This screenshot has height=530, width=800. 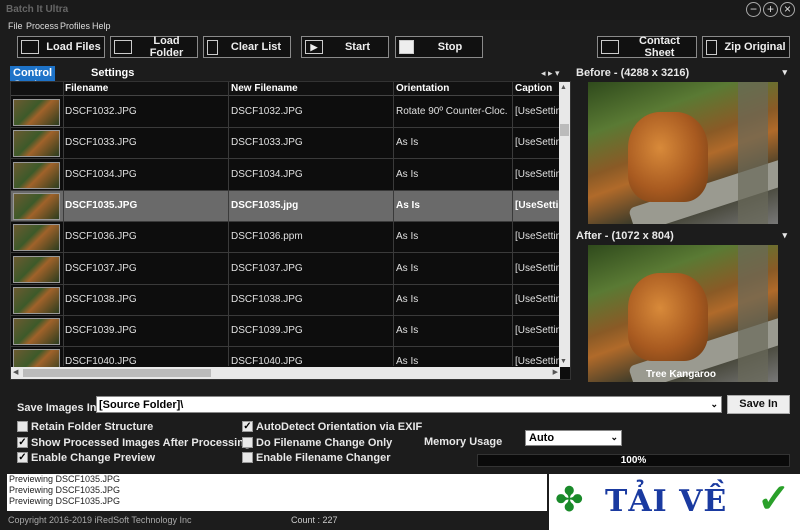 I want to click on contact-sheet-label: Contact Sheet, so click(x=659, y=47).